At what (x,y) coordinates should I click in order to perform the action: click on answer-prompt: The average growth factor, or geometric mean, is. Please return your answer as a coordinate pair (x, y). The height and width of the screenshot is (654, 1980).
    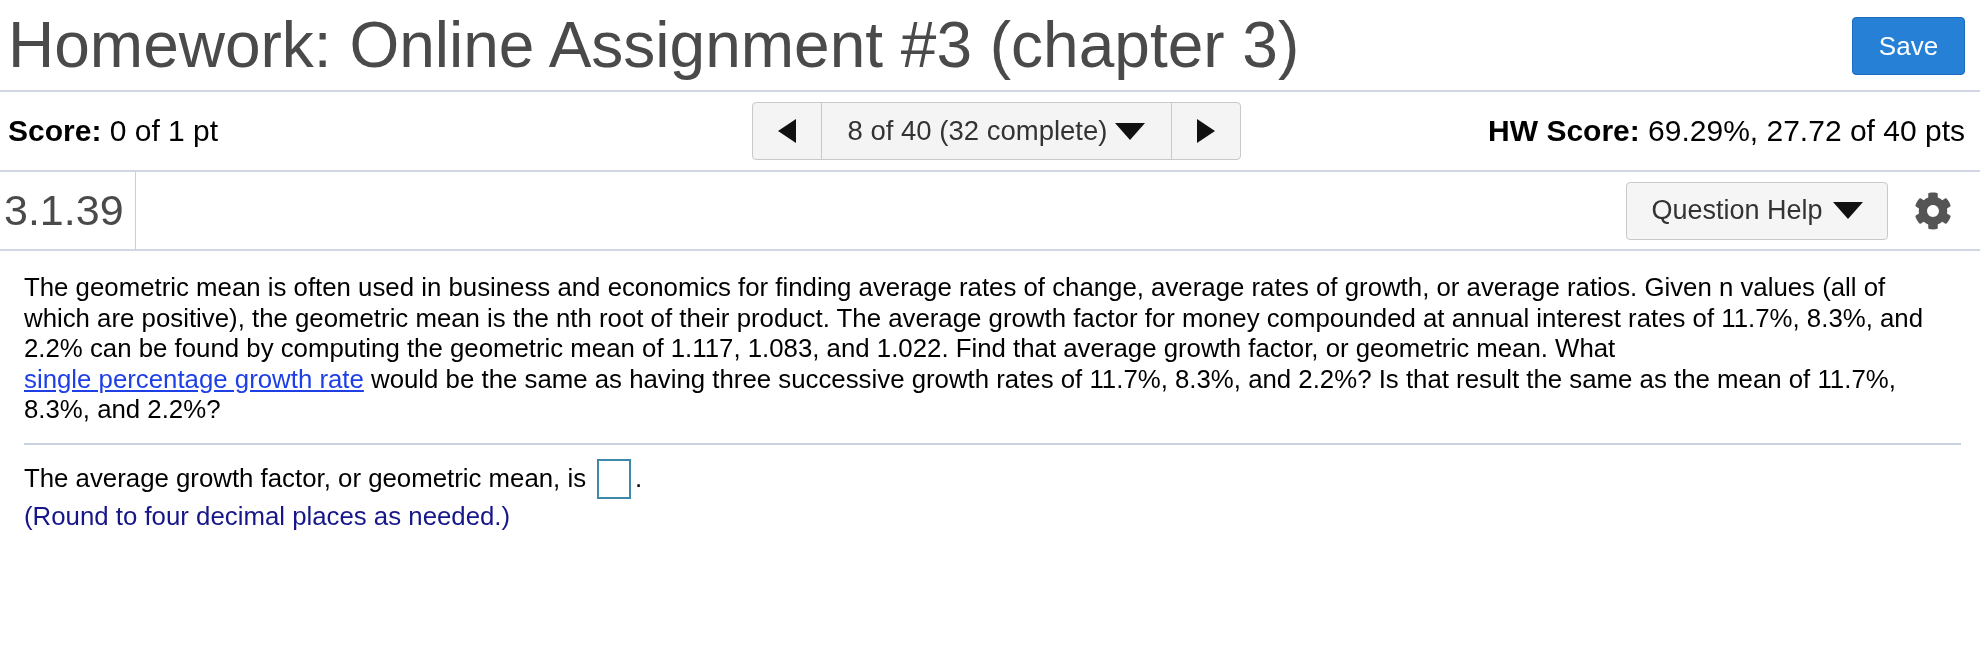
    Looking at the image, I should click on (305, 478).